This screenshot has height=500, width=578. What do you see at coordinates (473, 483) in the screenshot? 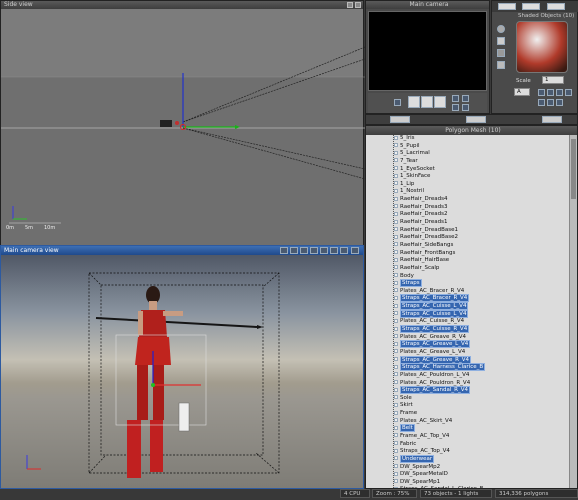
I see `list-item: DW_SpearMp1` at bounding box center [473, 483].